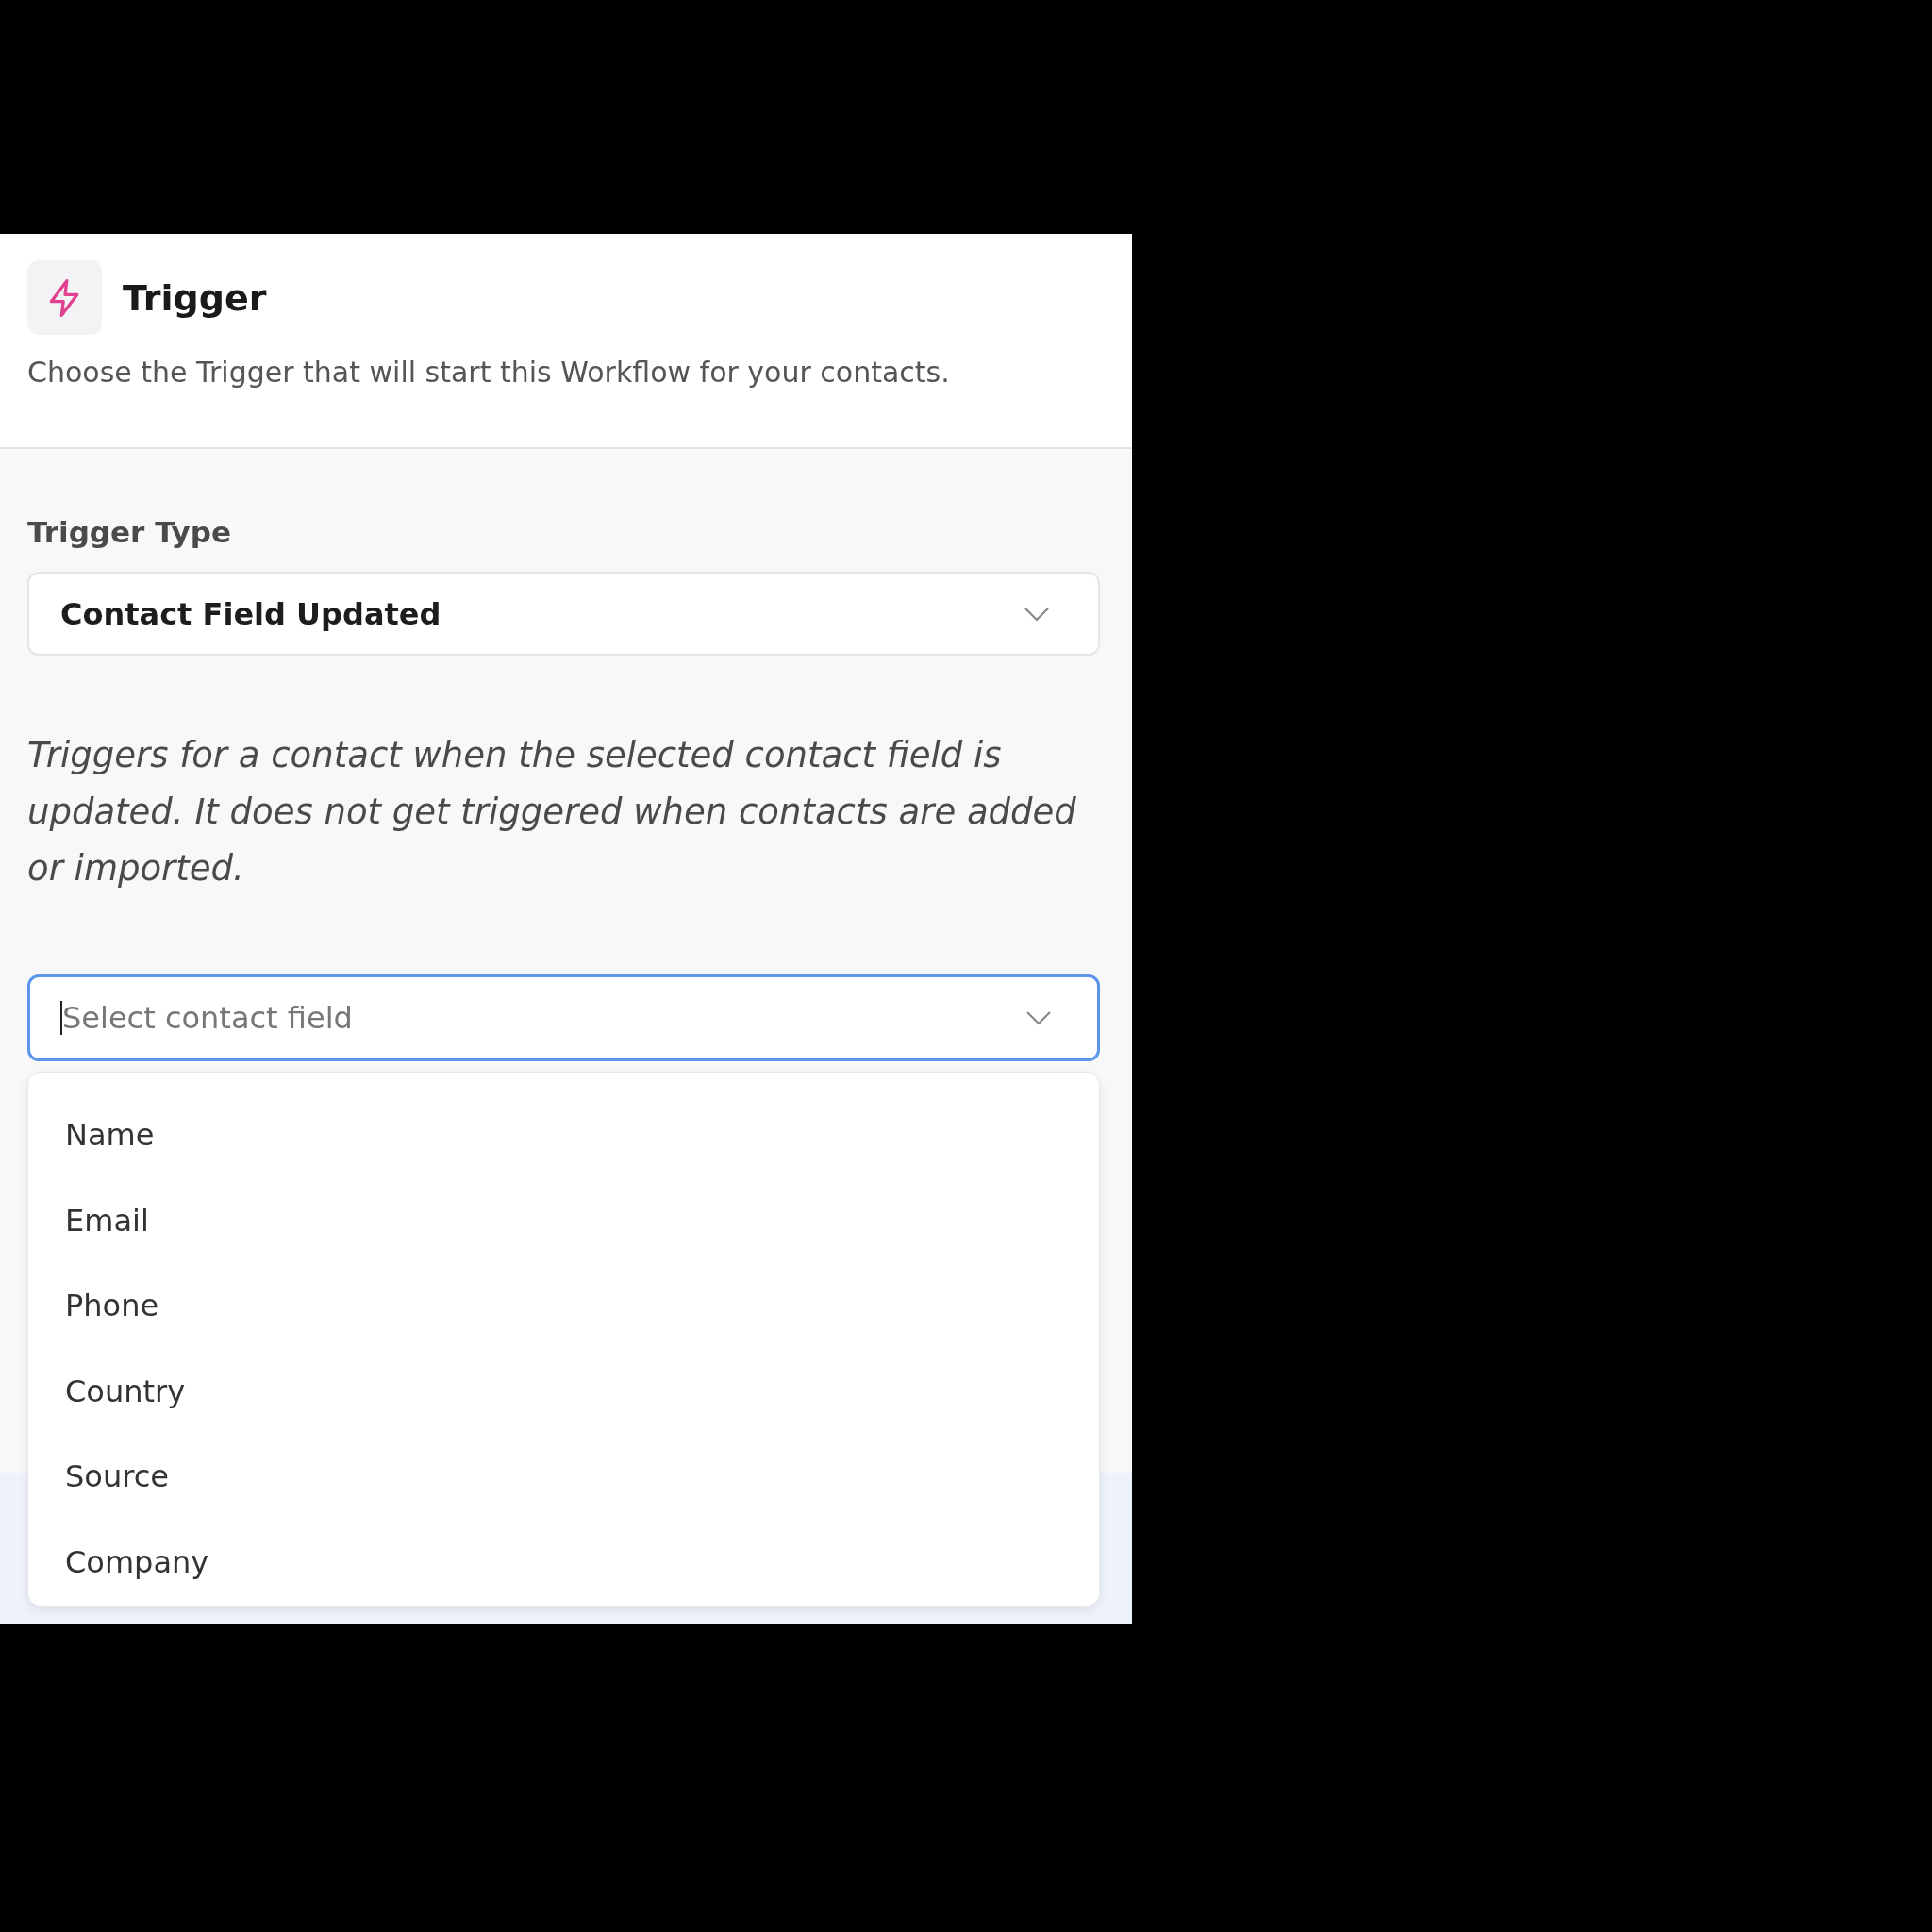 The height and width of the screenshot is (1932, 1932). I want to click on panel-title: Trigger, so click(195, 298).